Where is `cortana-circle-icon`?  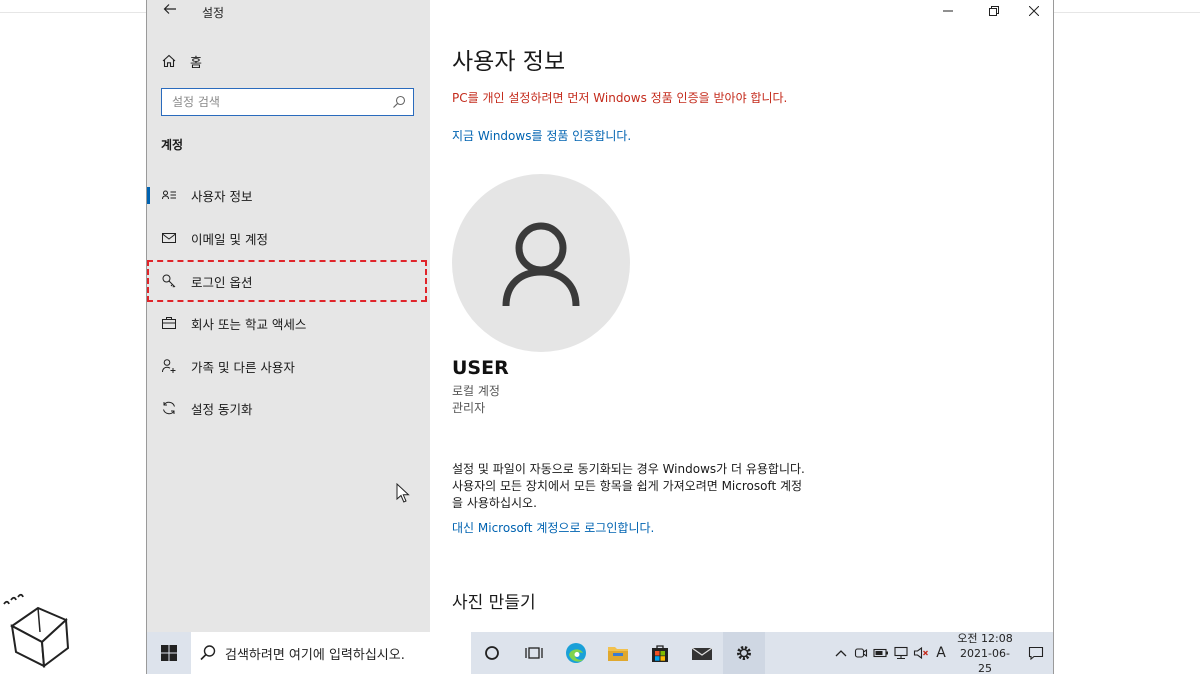
cortana-circle-icon is located at coordinates (492, 653).